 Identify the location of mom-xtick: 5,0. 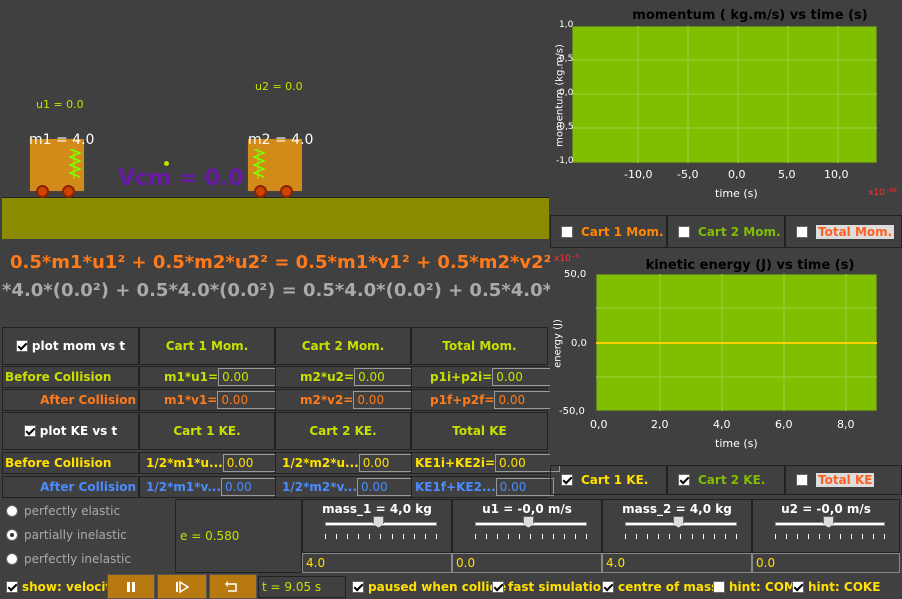
(787, 174).